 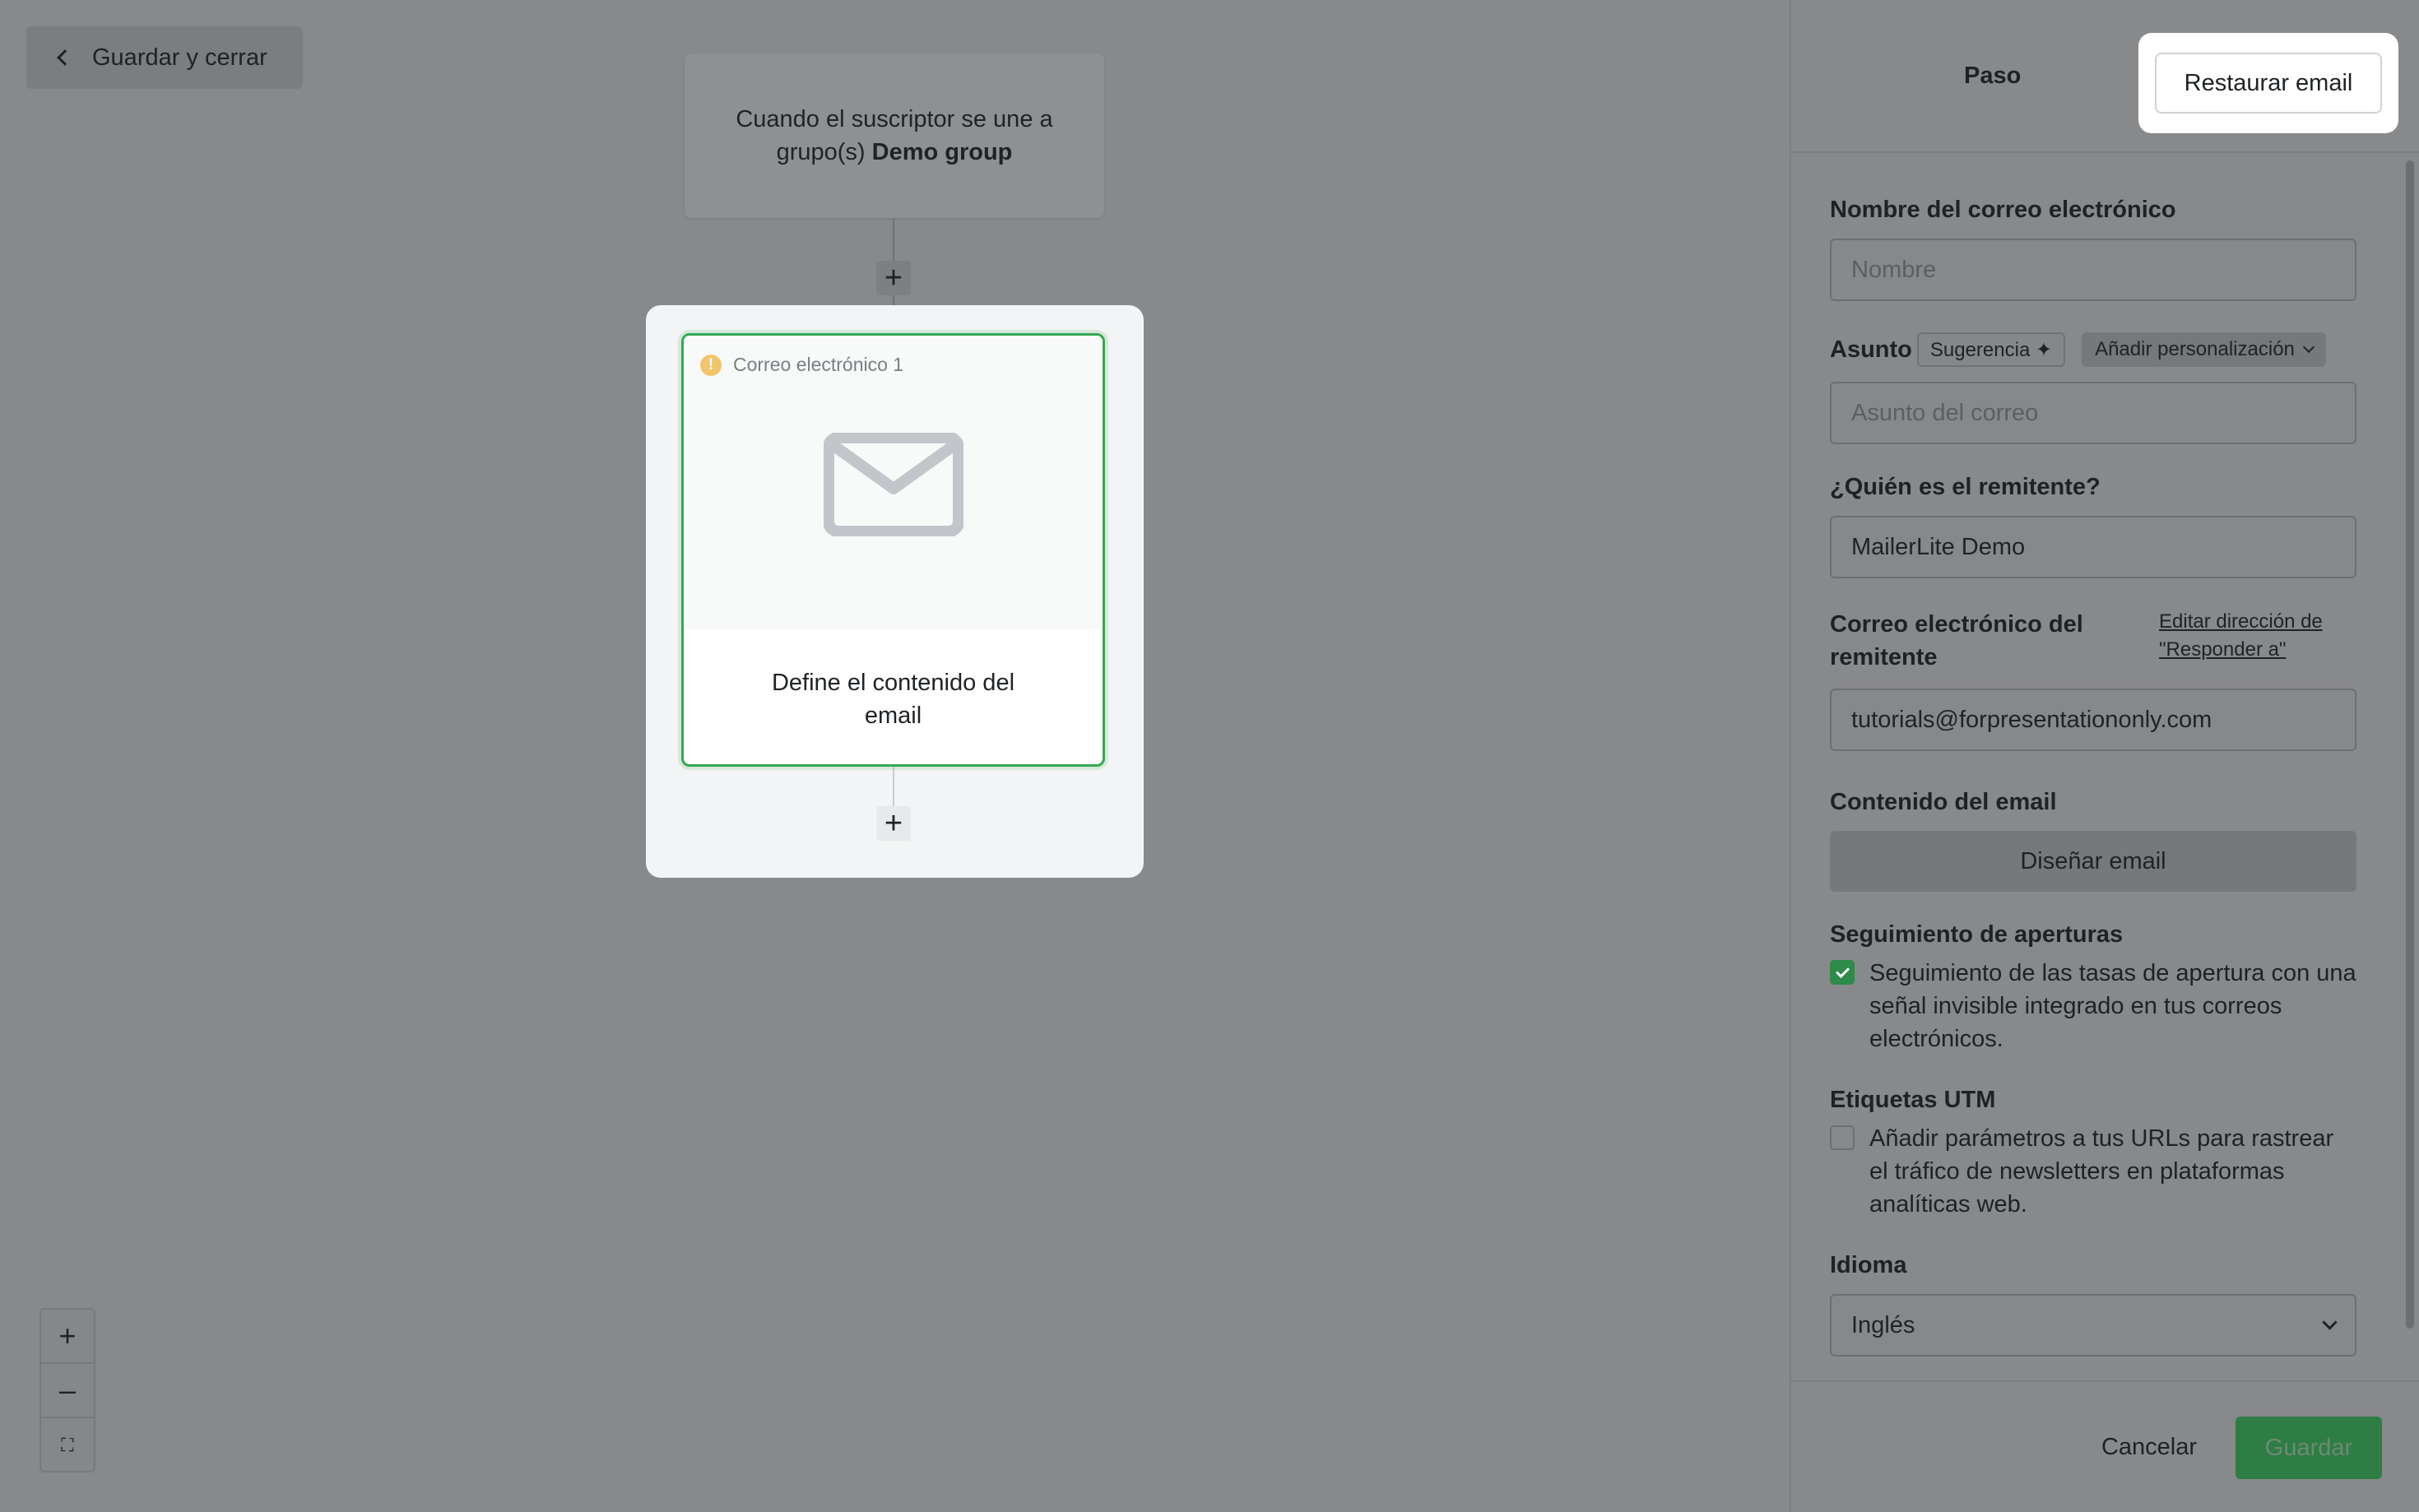 I want to click on email-name-label: Nombre del correo electrónico, so click(x=2003, y=210).